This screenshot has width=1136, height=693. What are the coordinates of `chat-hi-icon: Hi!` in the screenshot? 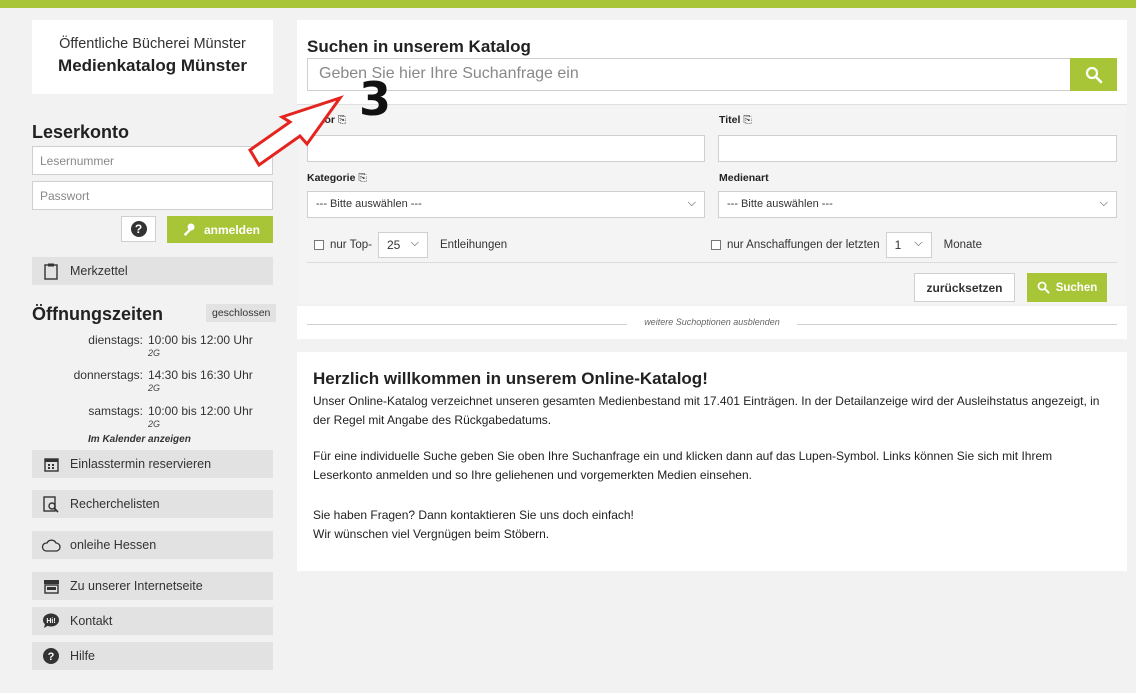 It's located at (51, 621).